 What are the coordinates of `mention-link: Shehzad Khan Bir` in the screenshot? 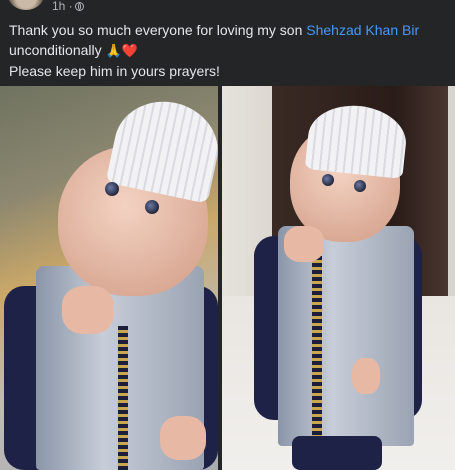 It's located at (362, 30).